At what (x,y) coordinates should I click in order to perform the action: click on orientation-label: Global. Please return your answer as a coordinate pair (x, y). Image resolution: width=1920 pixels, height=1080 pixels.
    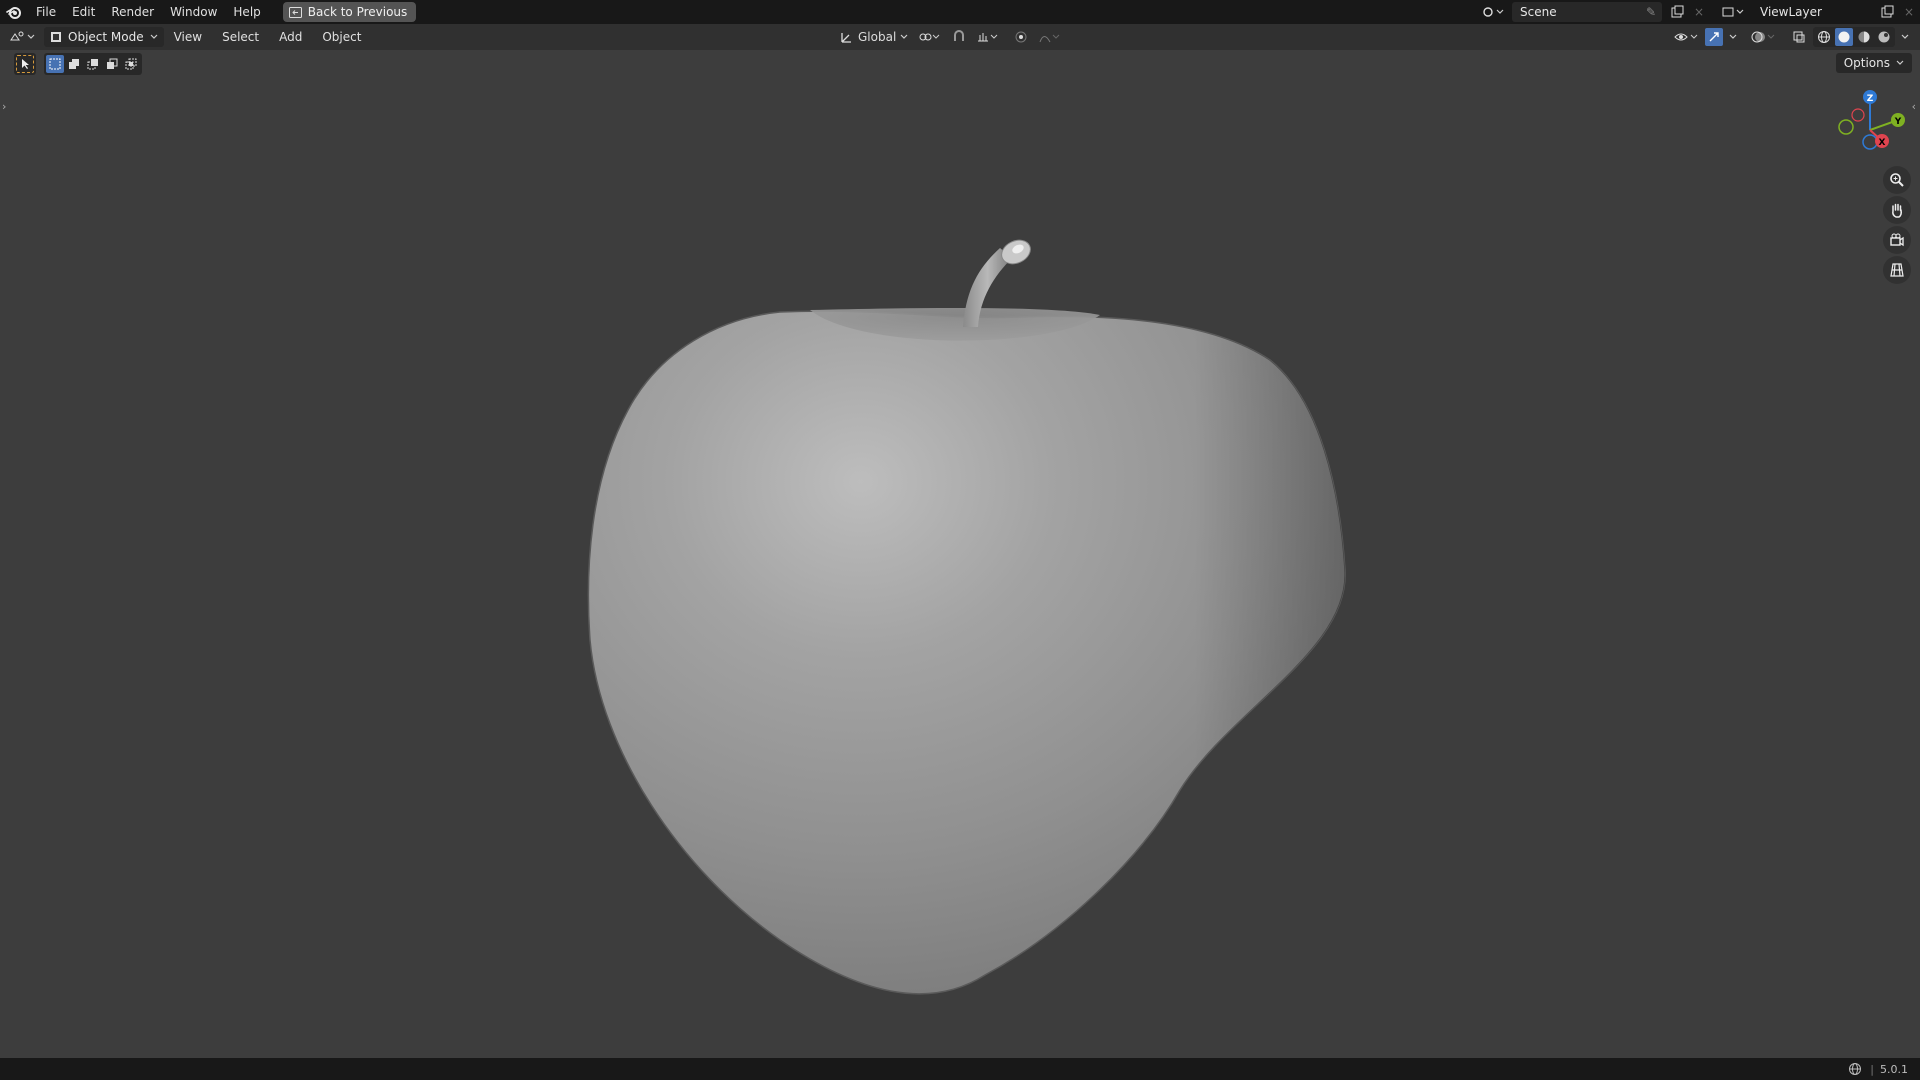
    Looking at the image, I should click on (877, 37).